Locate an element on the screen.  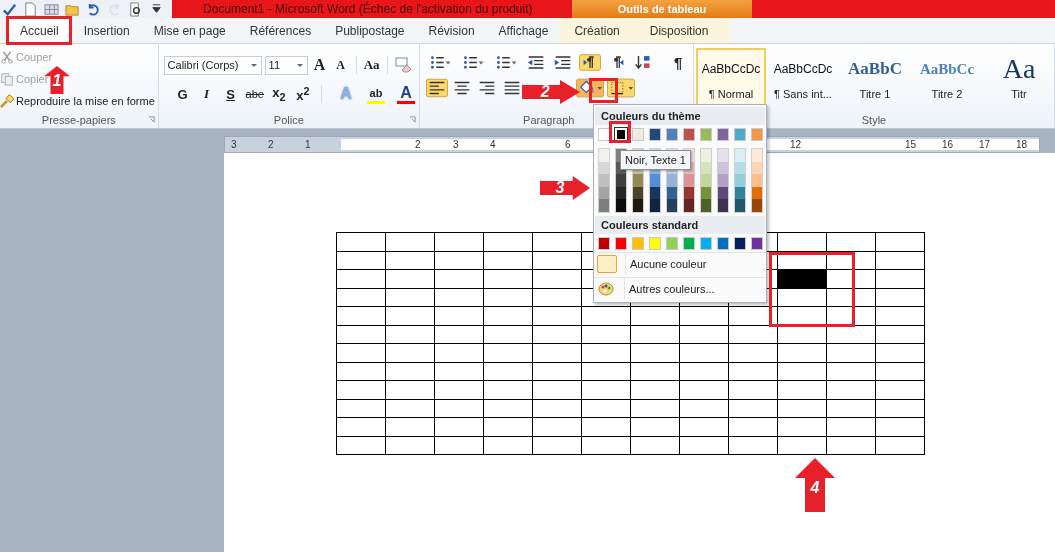
format-button: abe is located at coordinates (254, 94).